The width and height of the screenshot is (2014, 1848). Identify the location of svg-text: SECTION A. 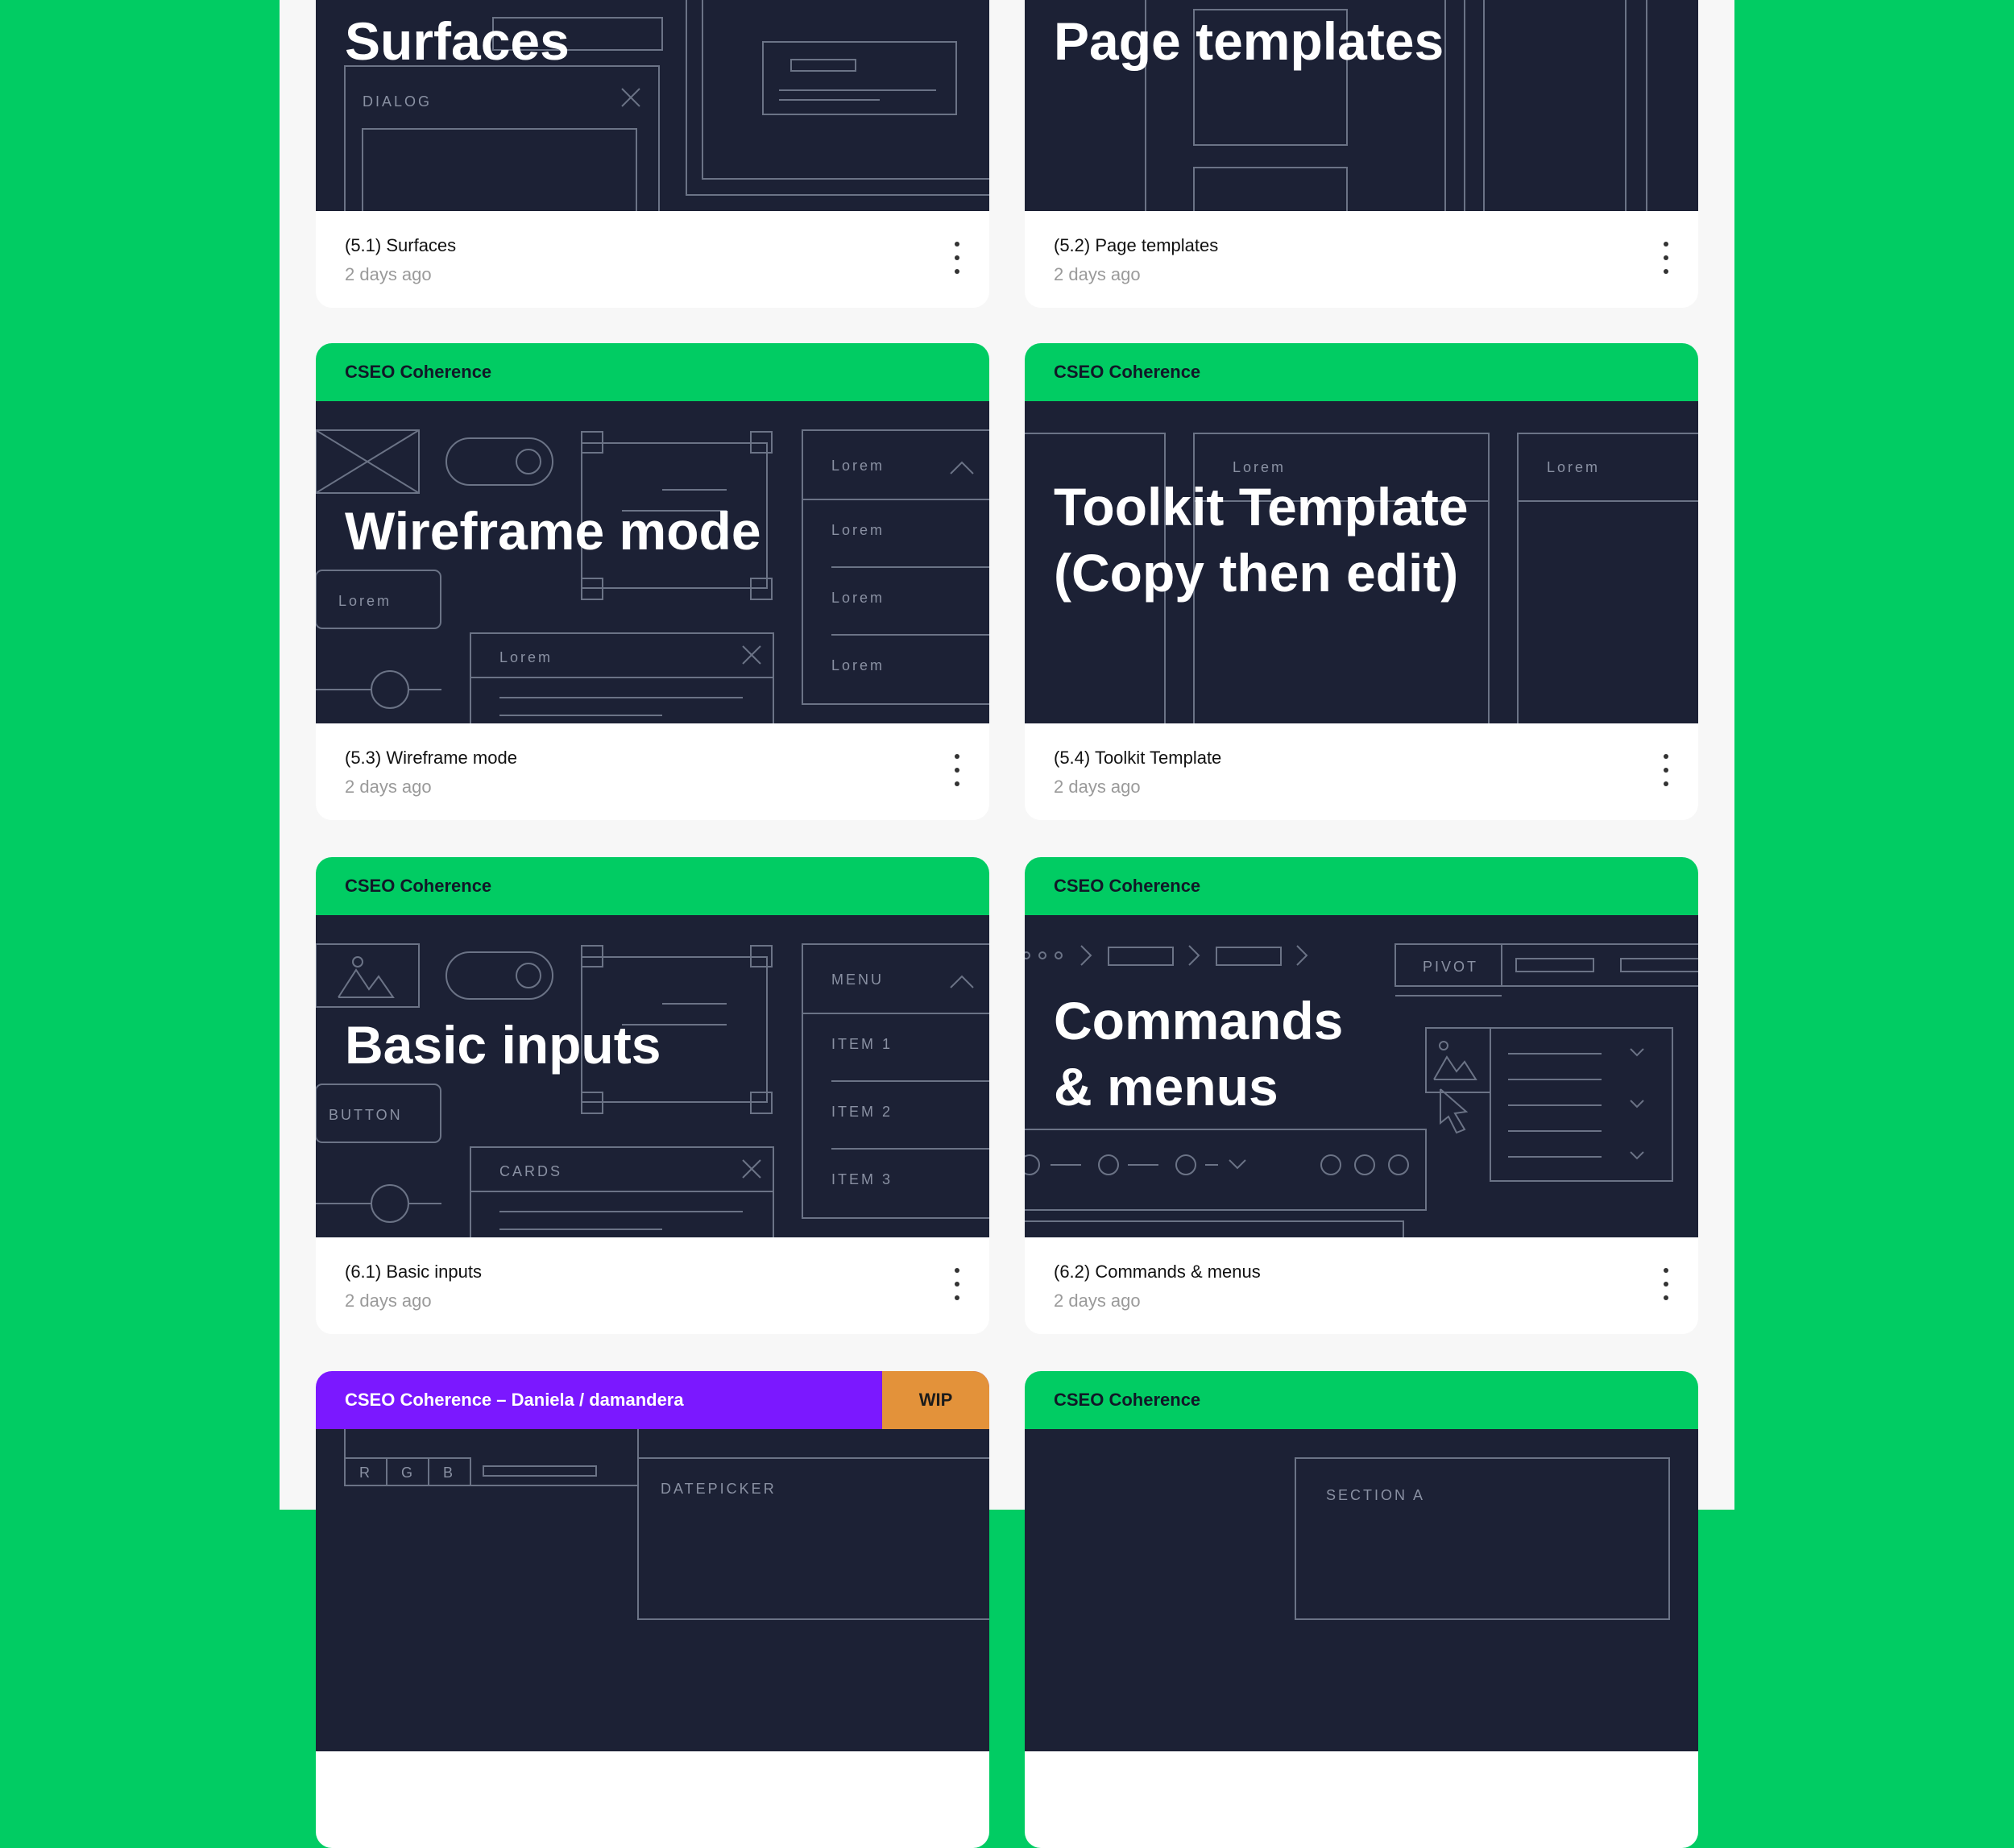
(1375, 1495).